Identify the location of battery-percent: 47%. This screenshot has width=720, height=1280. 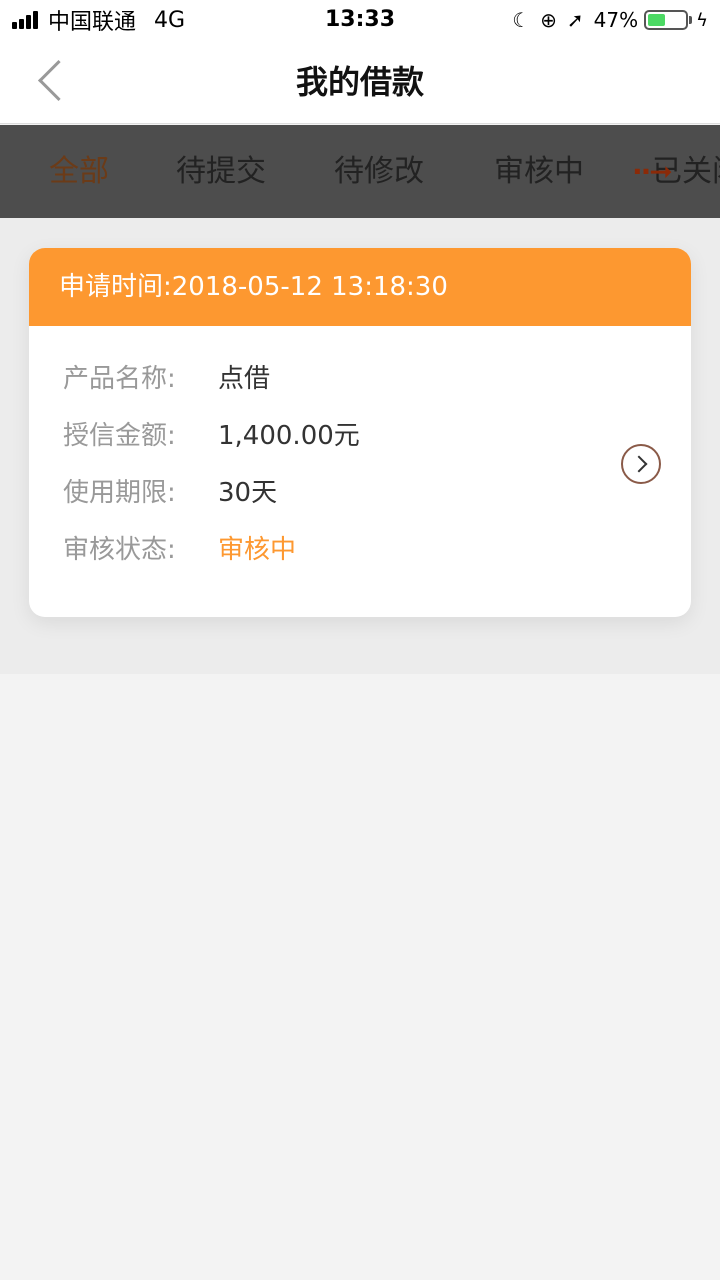
(616, 20).